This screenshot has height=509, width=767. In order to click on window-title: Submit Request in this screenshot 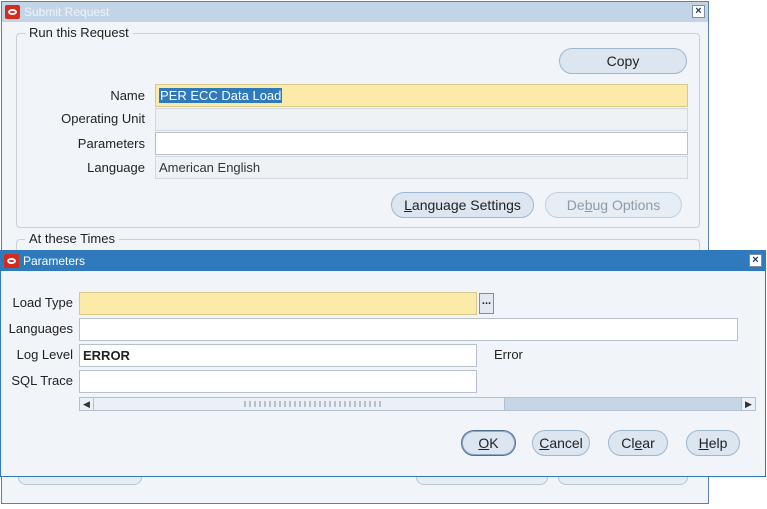, I will do `click(67, 12)`.